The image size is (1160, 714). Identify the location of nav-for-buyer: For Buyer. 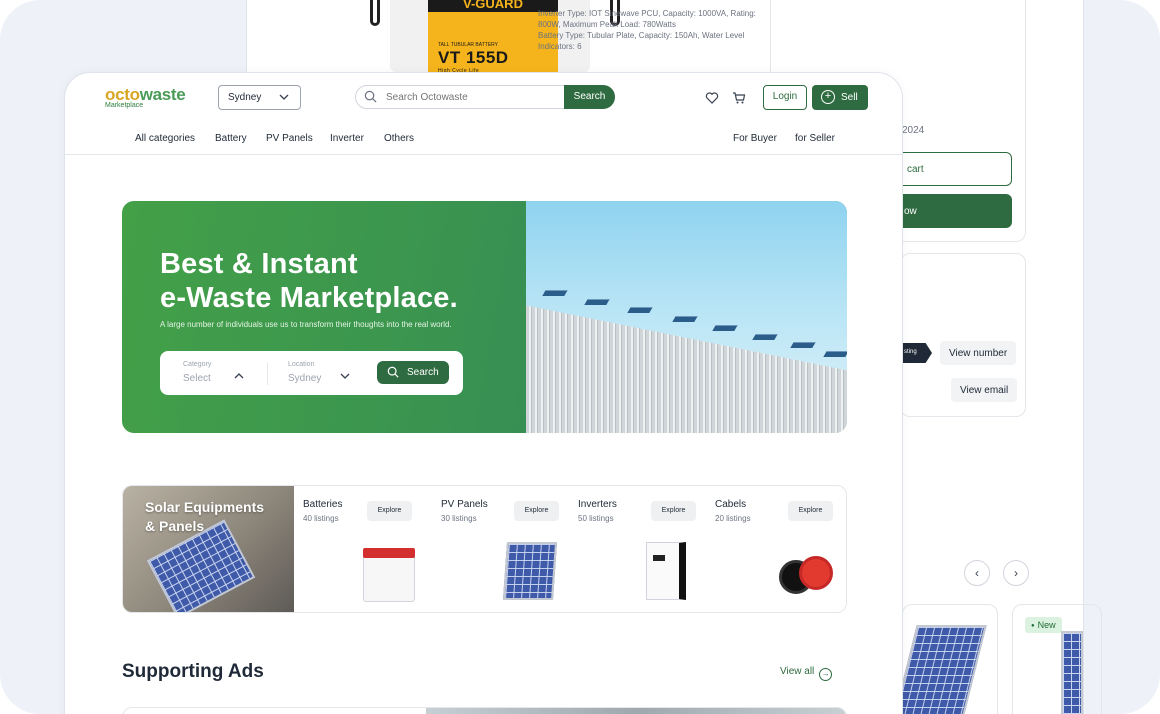
(755, 138).